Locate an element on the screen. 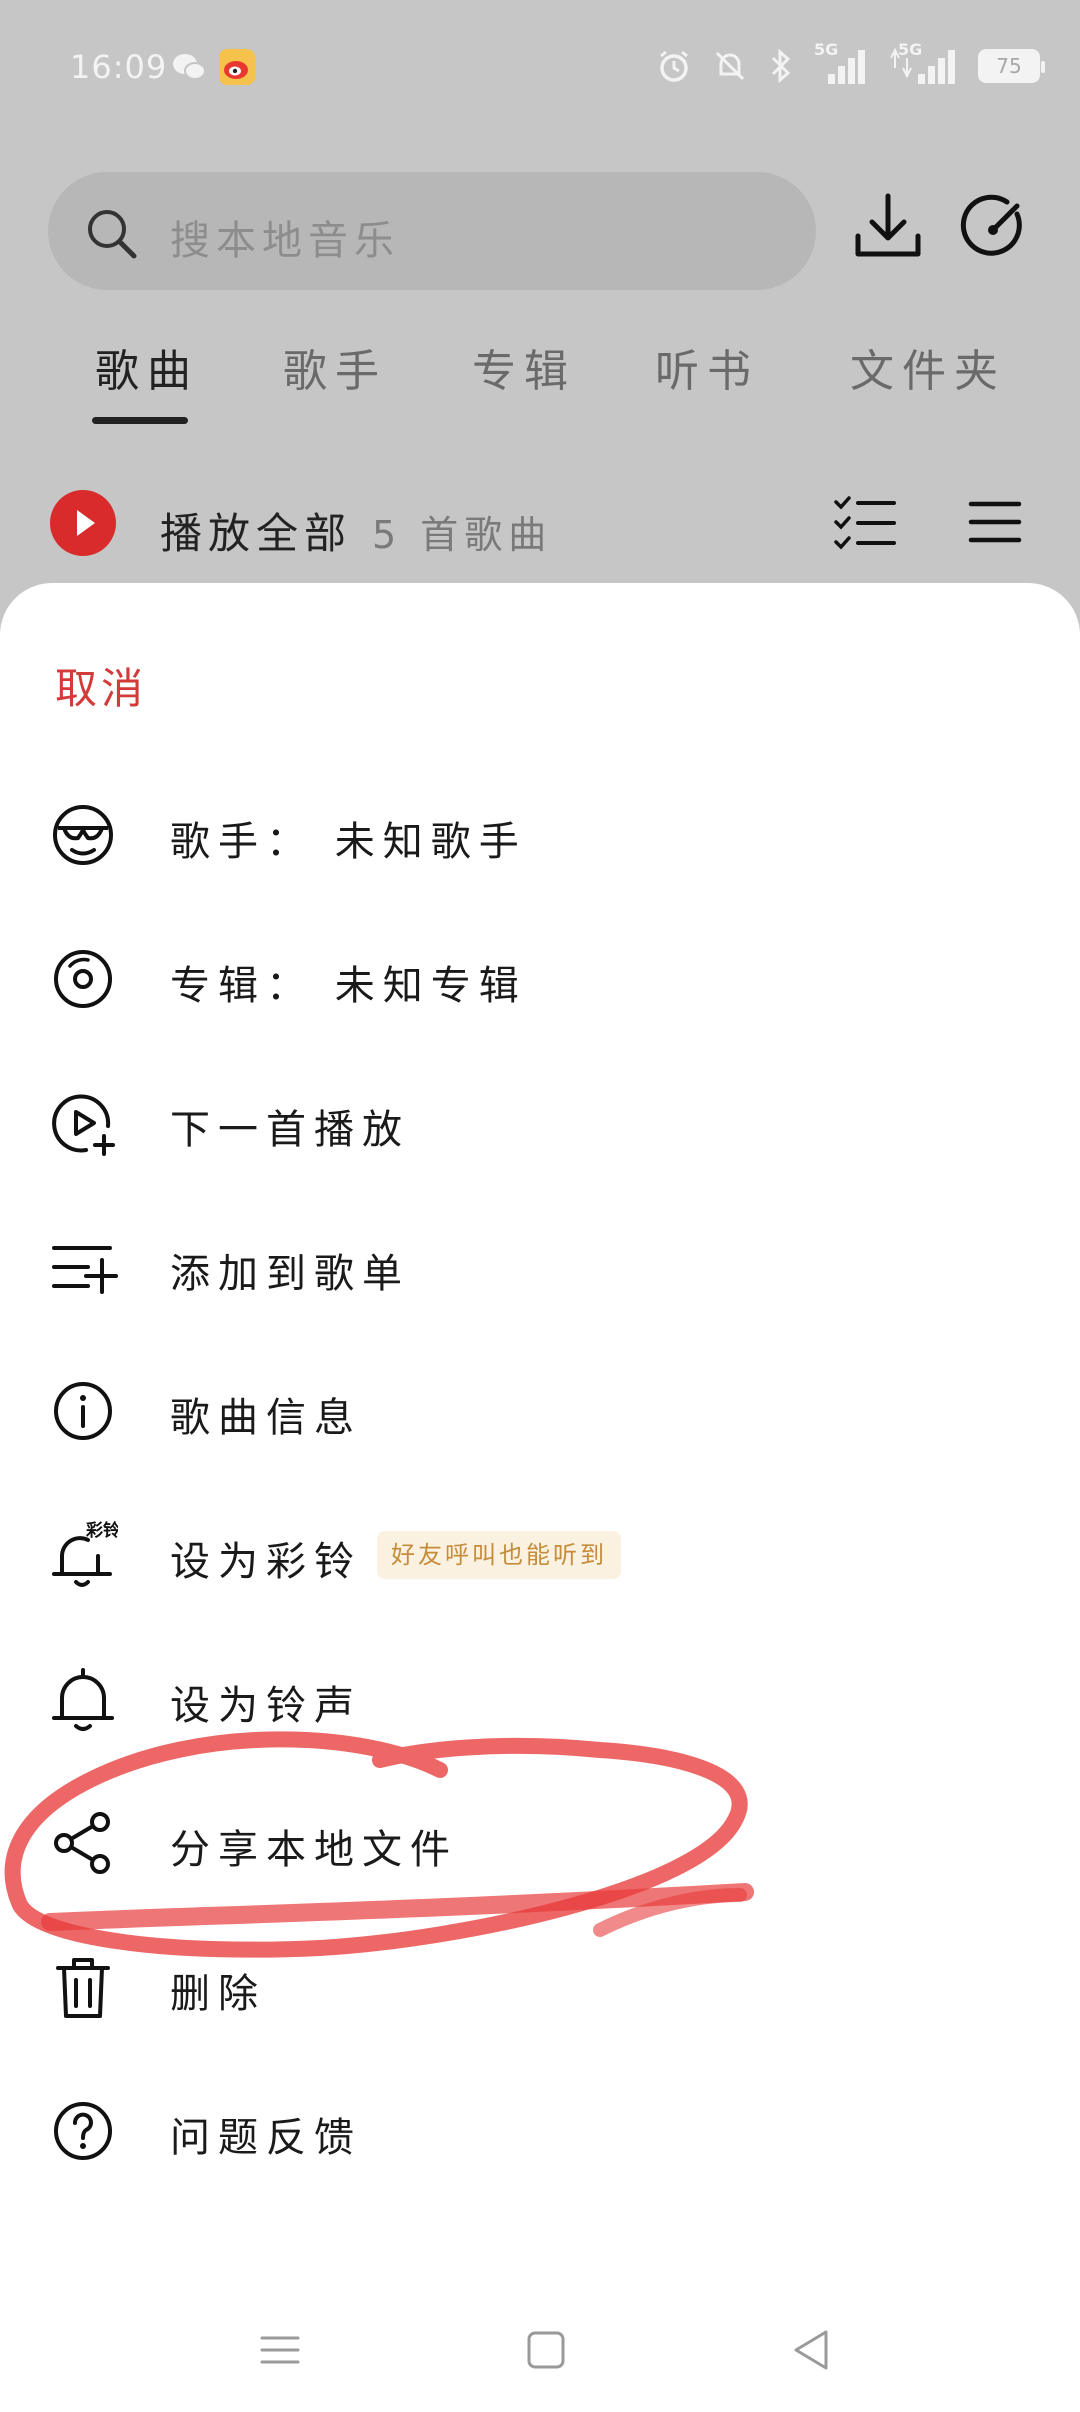 The height and width of the screenshot is (2412, 1080). play-all-row: 播放全部 5 首歌曲 is located at coordinates (540, 530).